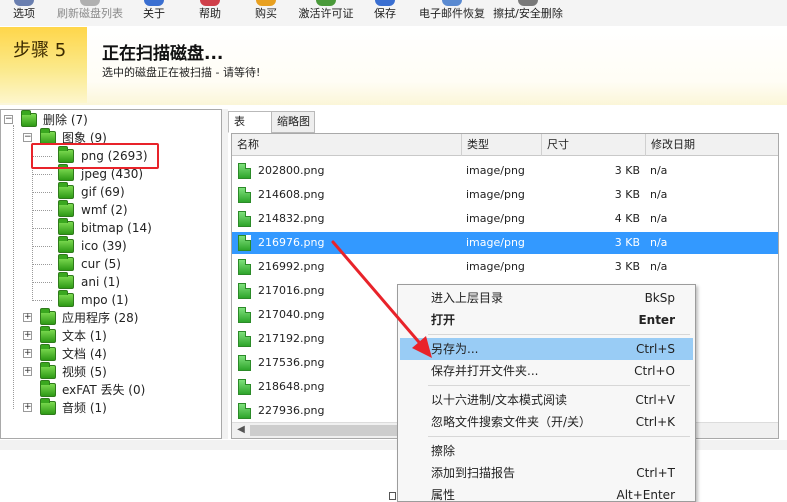  What do you see at coordinates (293, 122) in the screenshot?
I see `tab-thumbnails: 缩略图` at bounding box center [293, 122].